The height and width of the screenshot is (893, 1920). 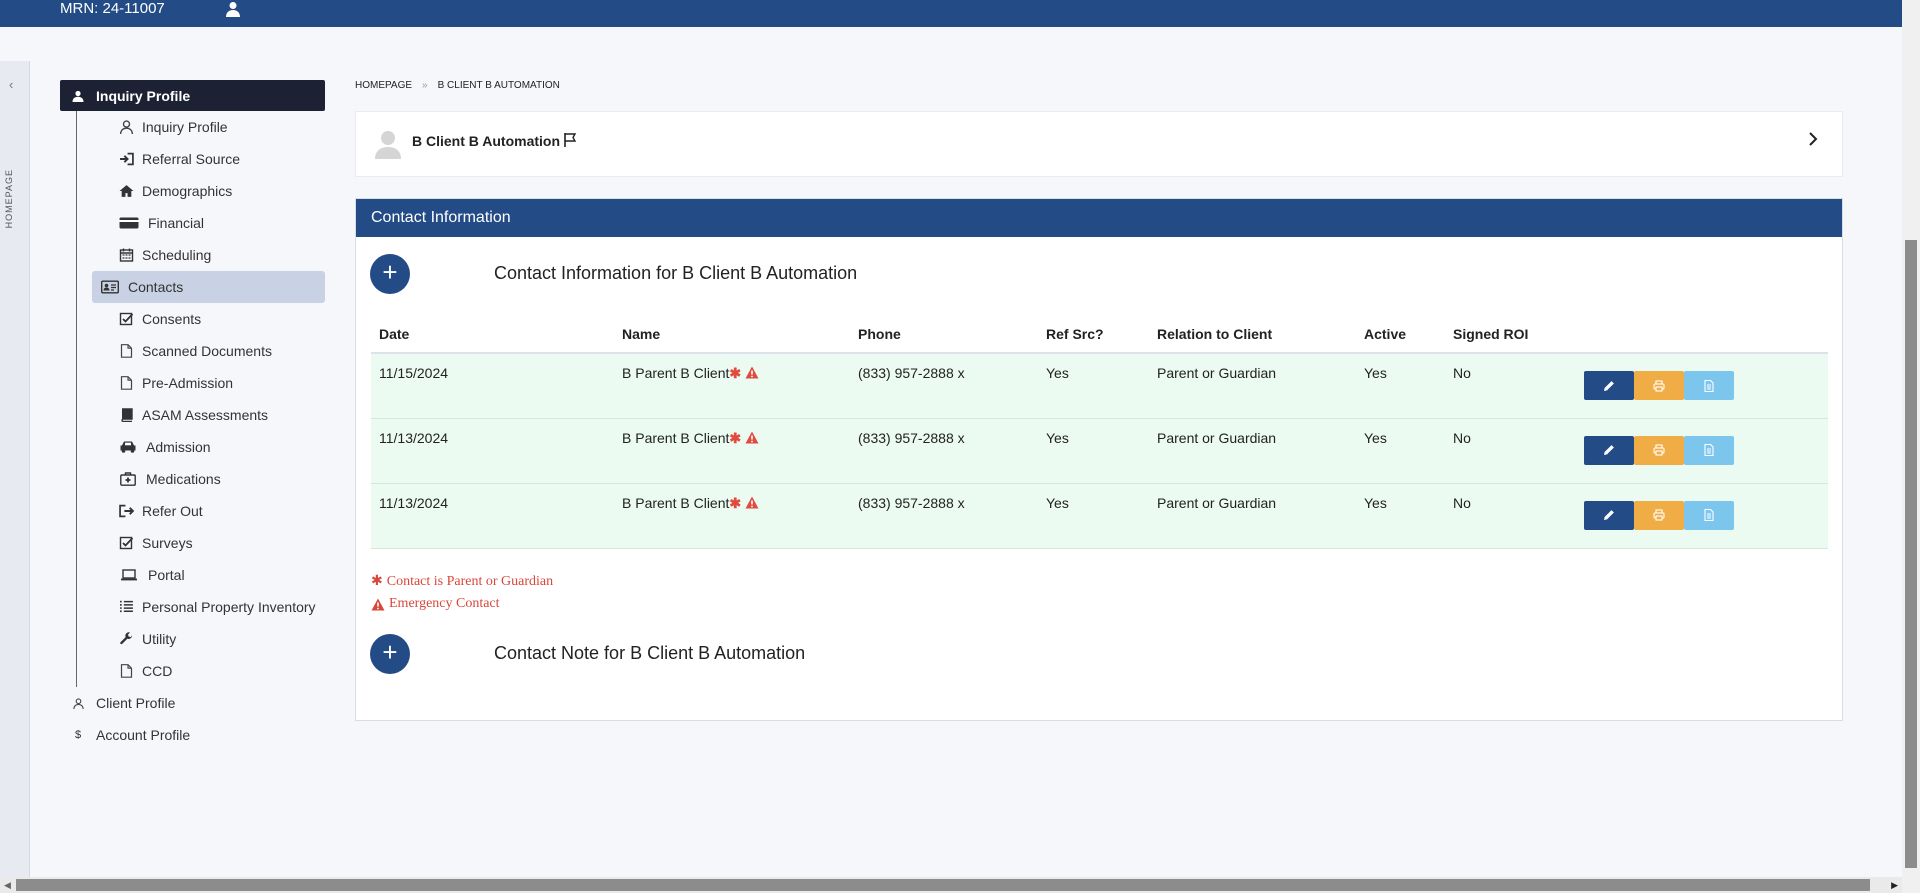 What do you see at coordinates (1099, 218) in the screenshot?
I see `panel-title: Contact Information` at bounding box center [1099, 218].